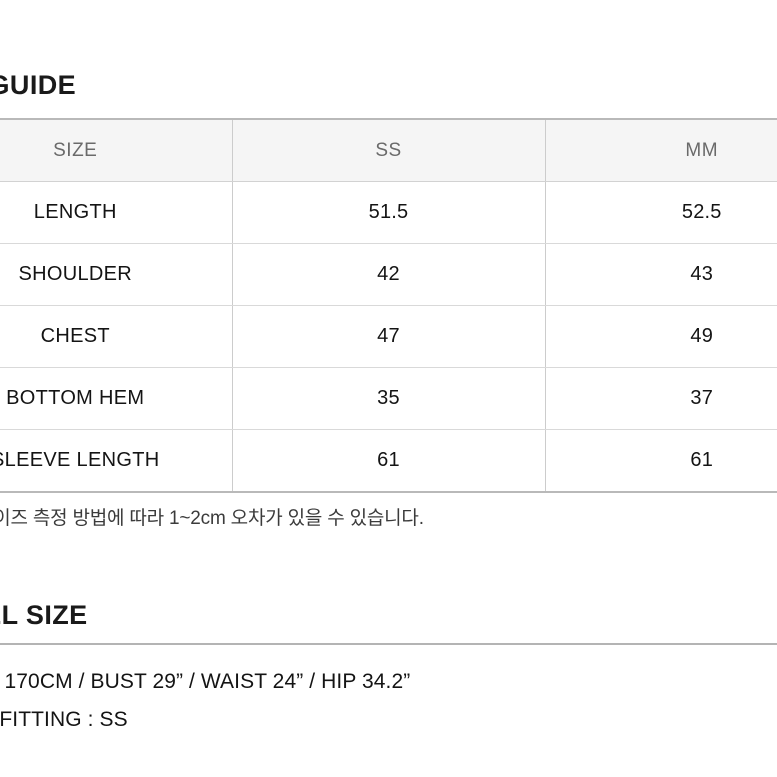 Image resolution: width=777 pixels, height=777 pixels. I want to click on model-size-title: MODEL SIZE, so click(44, 615).